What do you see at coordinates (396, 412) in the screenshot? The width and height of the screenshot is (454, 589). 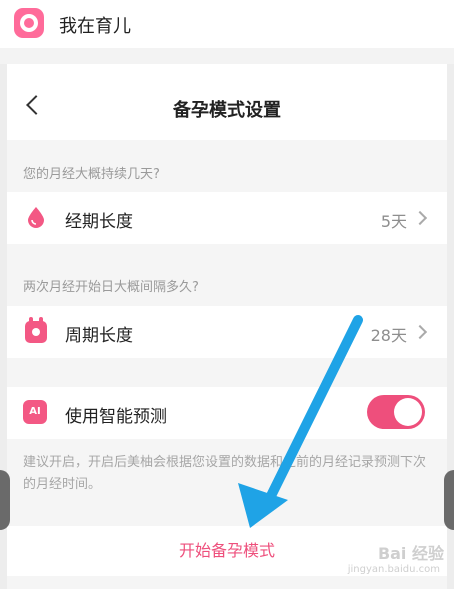 I see `smart-predict-toggle` at bounding box center [396, 412].